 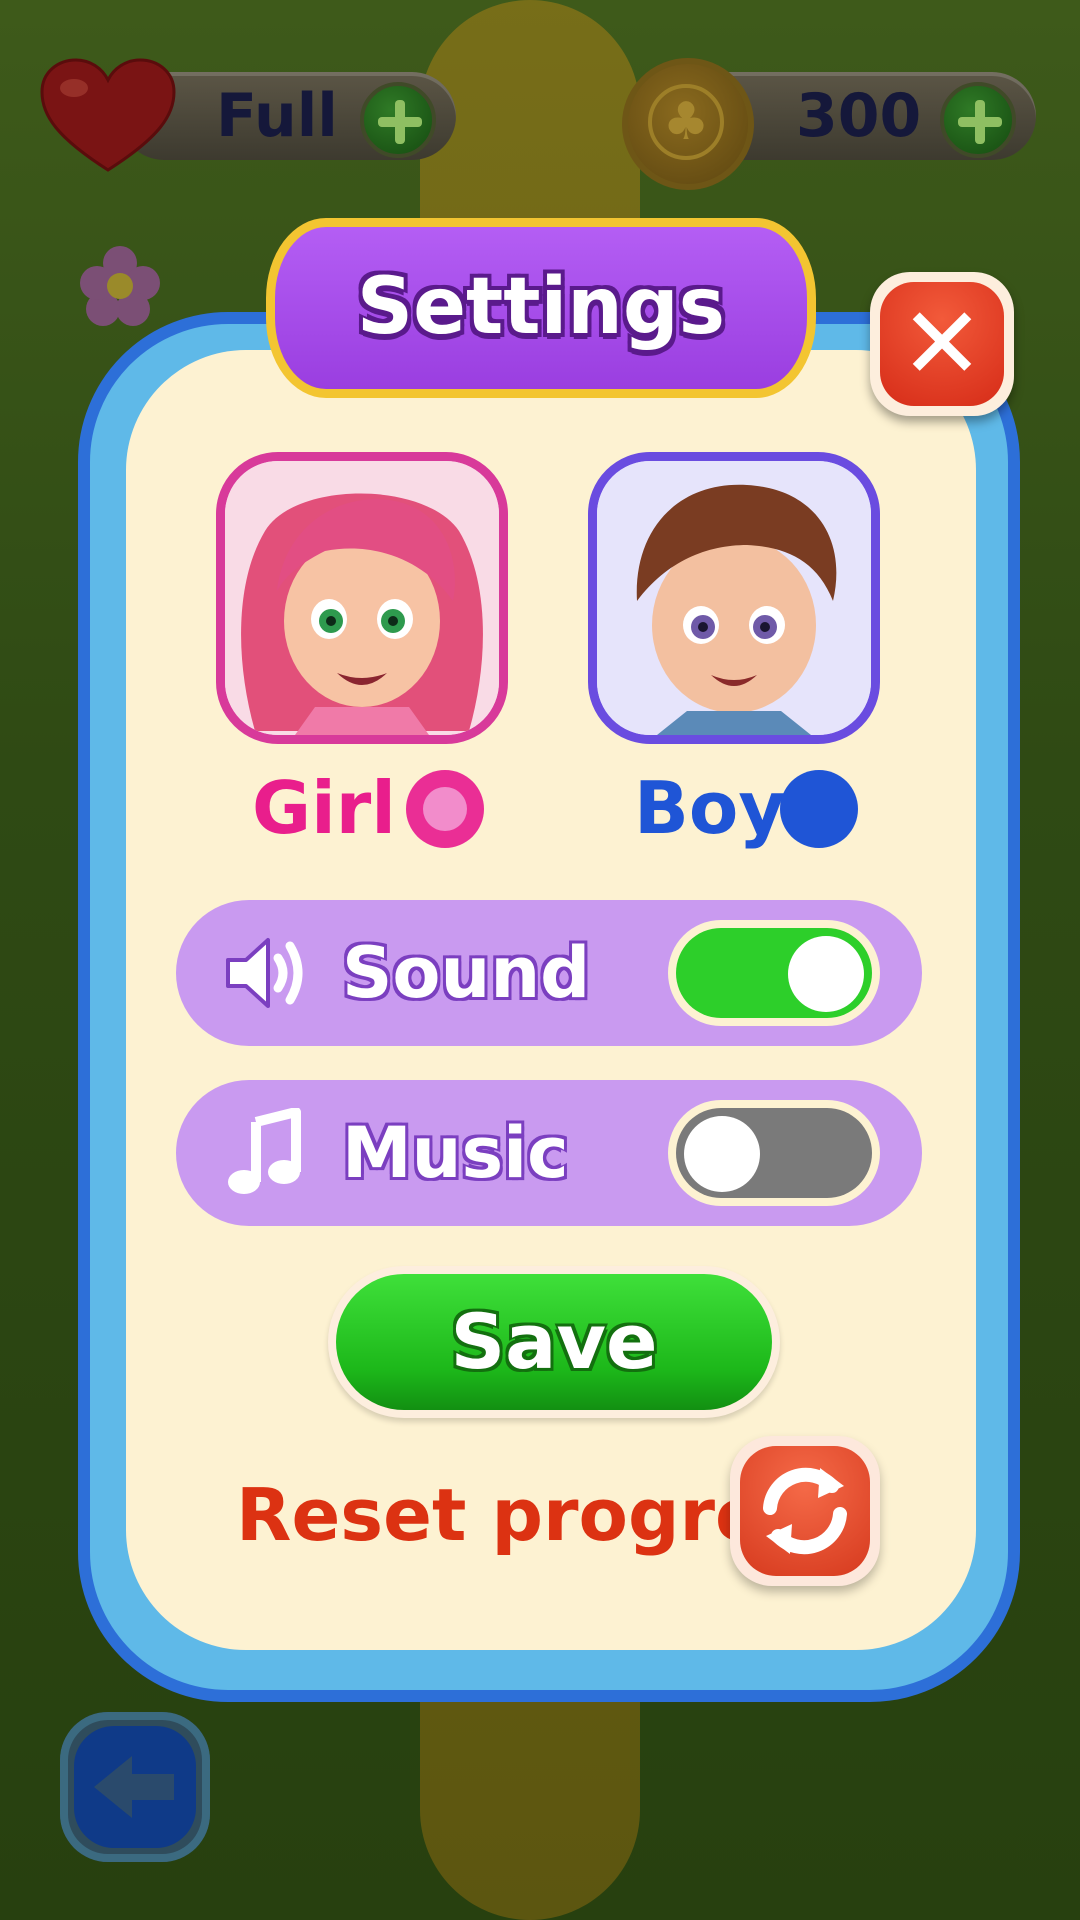 I want to click on refresh-icon, so click(x=805, y=1511).